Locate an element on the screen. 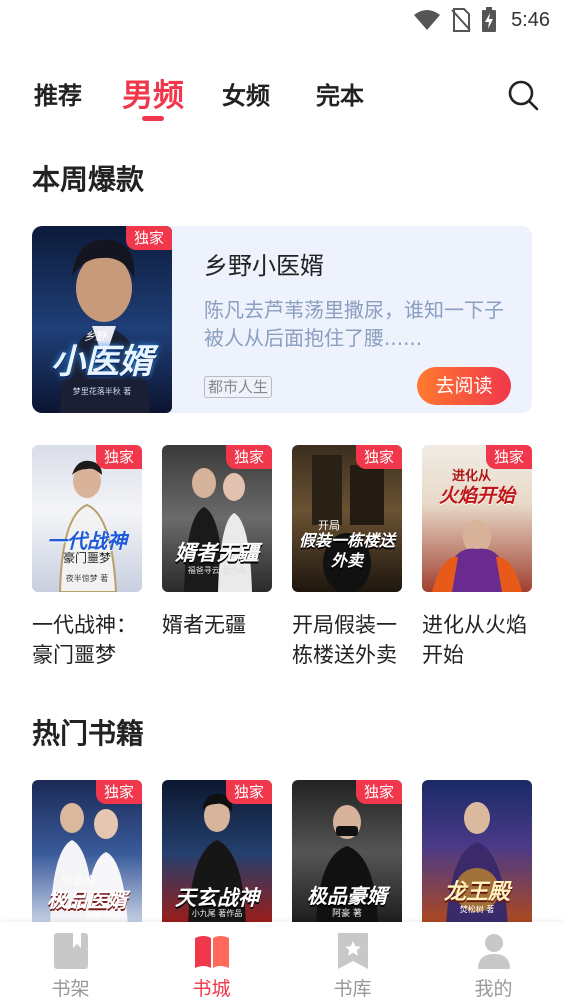 Image resolution: width=564 pixels, height=1002 pixels. bottom-navigation: 书架 书城 书库 我的 is located at coordinates (282, 962).